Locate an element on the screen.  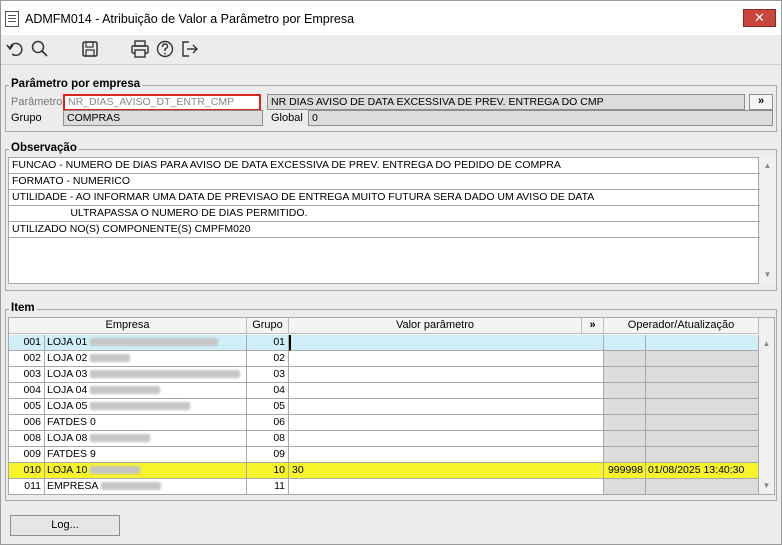
empresa-cell: LOJA 03 is located at coordinates (146, 375).